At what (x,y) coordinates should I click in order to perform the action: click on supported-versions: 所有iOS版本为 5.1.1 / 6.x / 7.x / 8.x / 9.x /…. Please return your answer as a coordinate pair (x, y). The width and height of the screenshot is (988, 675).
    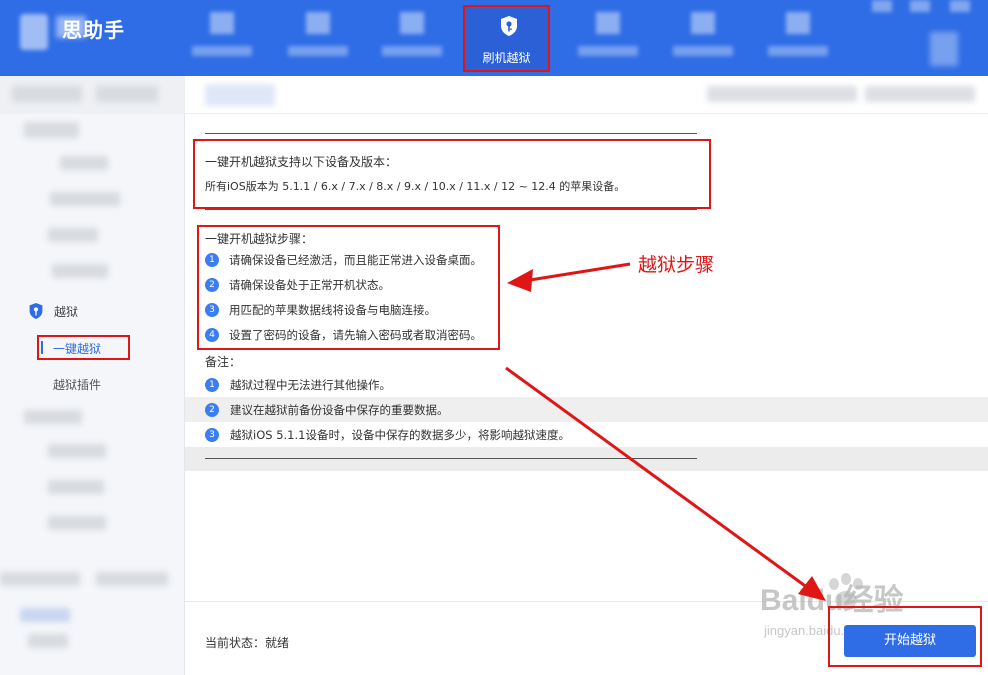
    Looking at the image, I should click on (415, 186).